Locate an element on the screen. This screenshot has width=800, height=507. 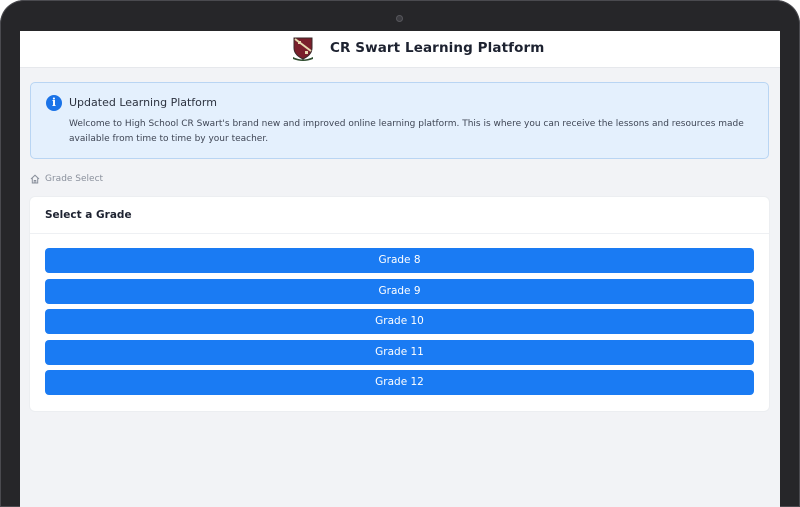
breadcrumb: Grade Select is located at coordinates (66, 179).